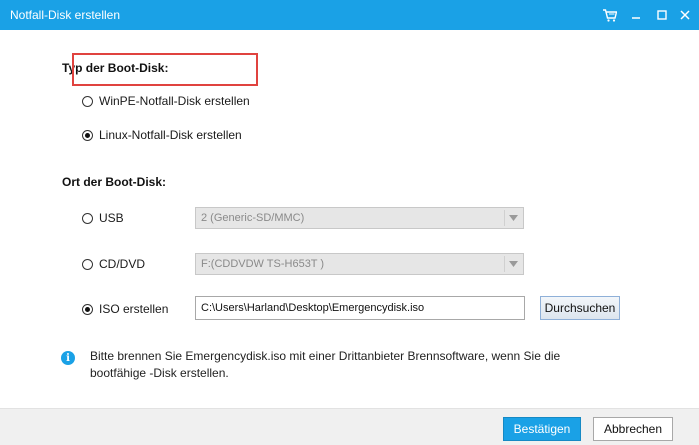  I want to click on close-icon, so click(685, 15).